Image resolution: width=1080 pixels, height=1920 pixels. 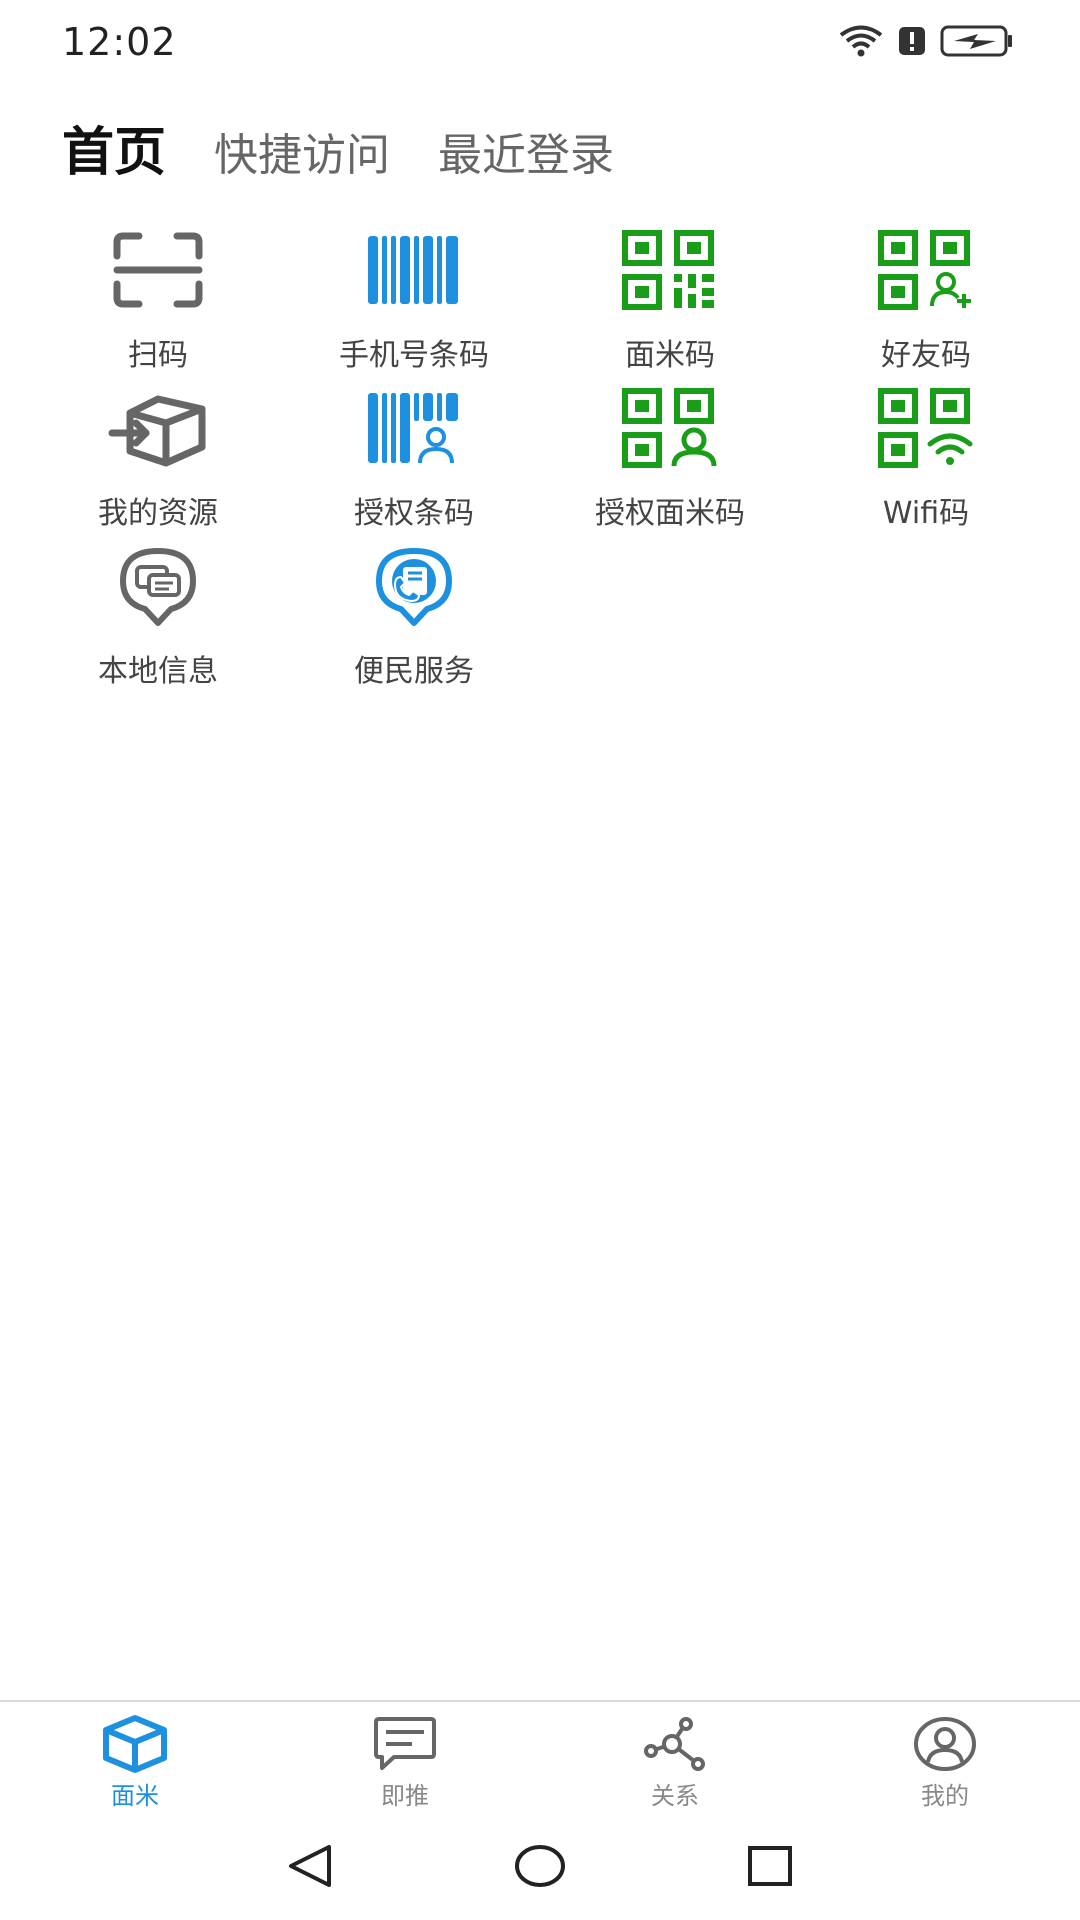 What do you see at coordinates (158, 586) in the screenshot?
I see `local-info-pin-icon` at bounding box center [158, 586].